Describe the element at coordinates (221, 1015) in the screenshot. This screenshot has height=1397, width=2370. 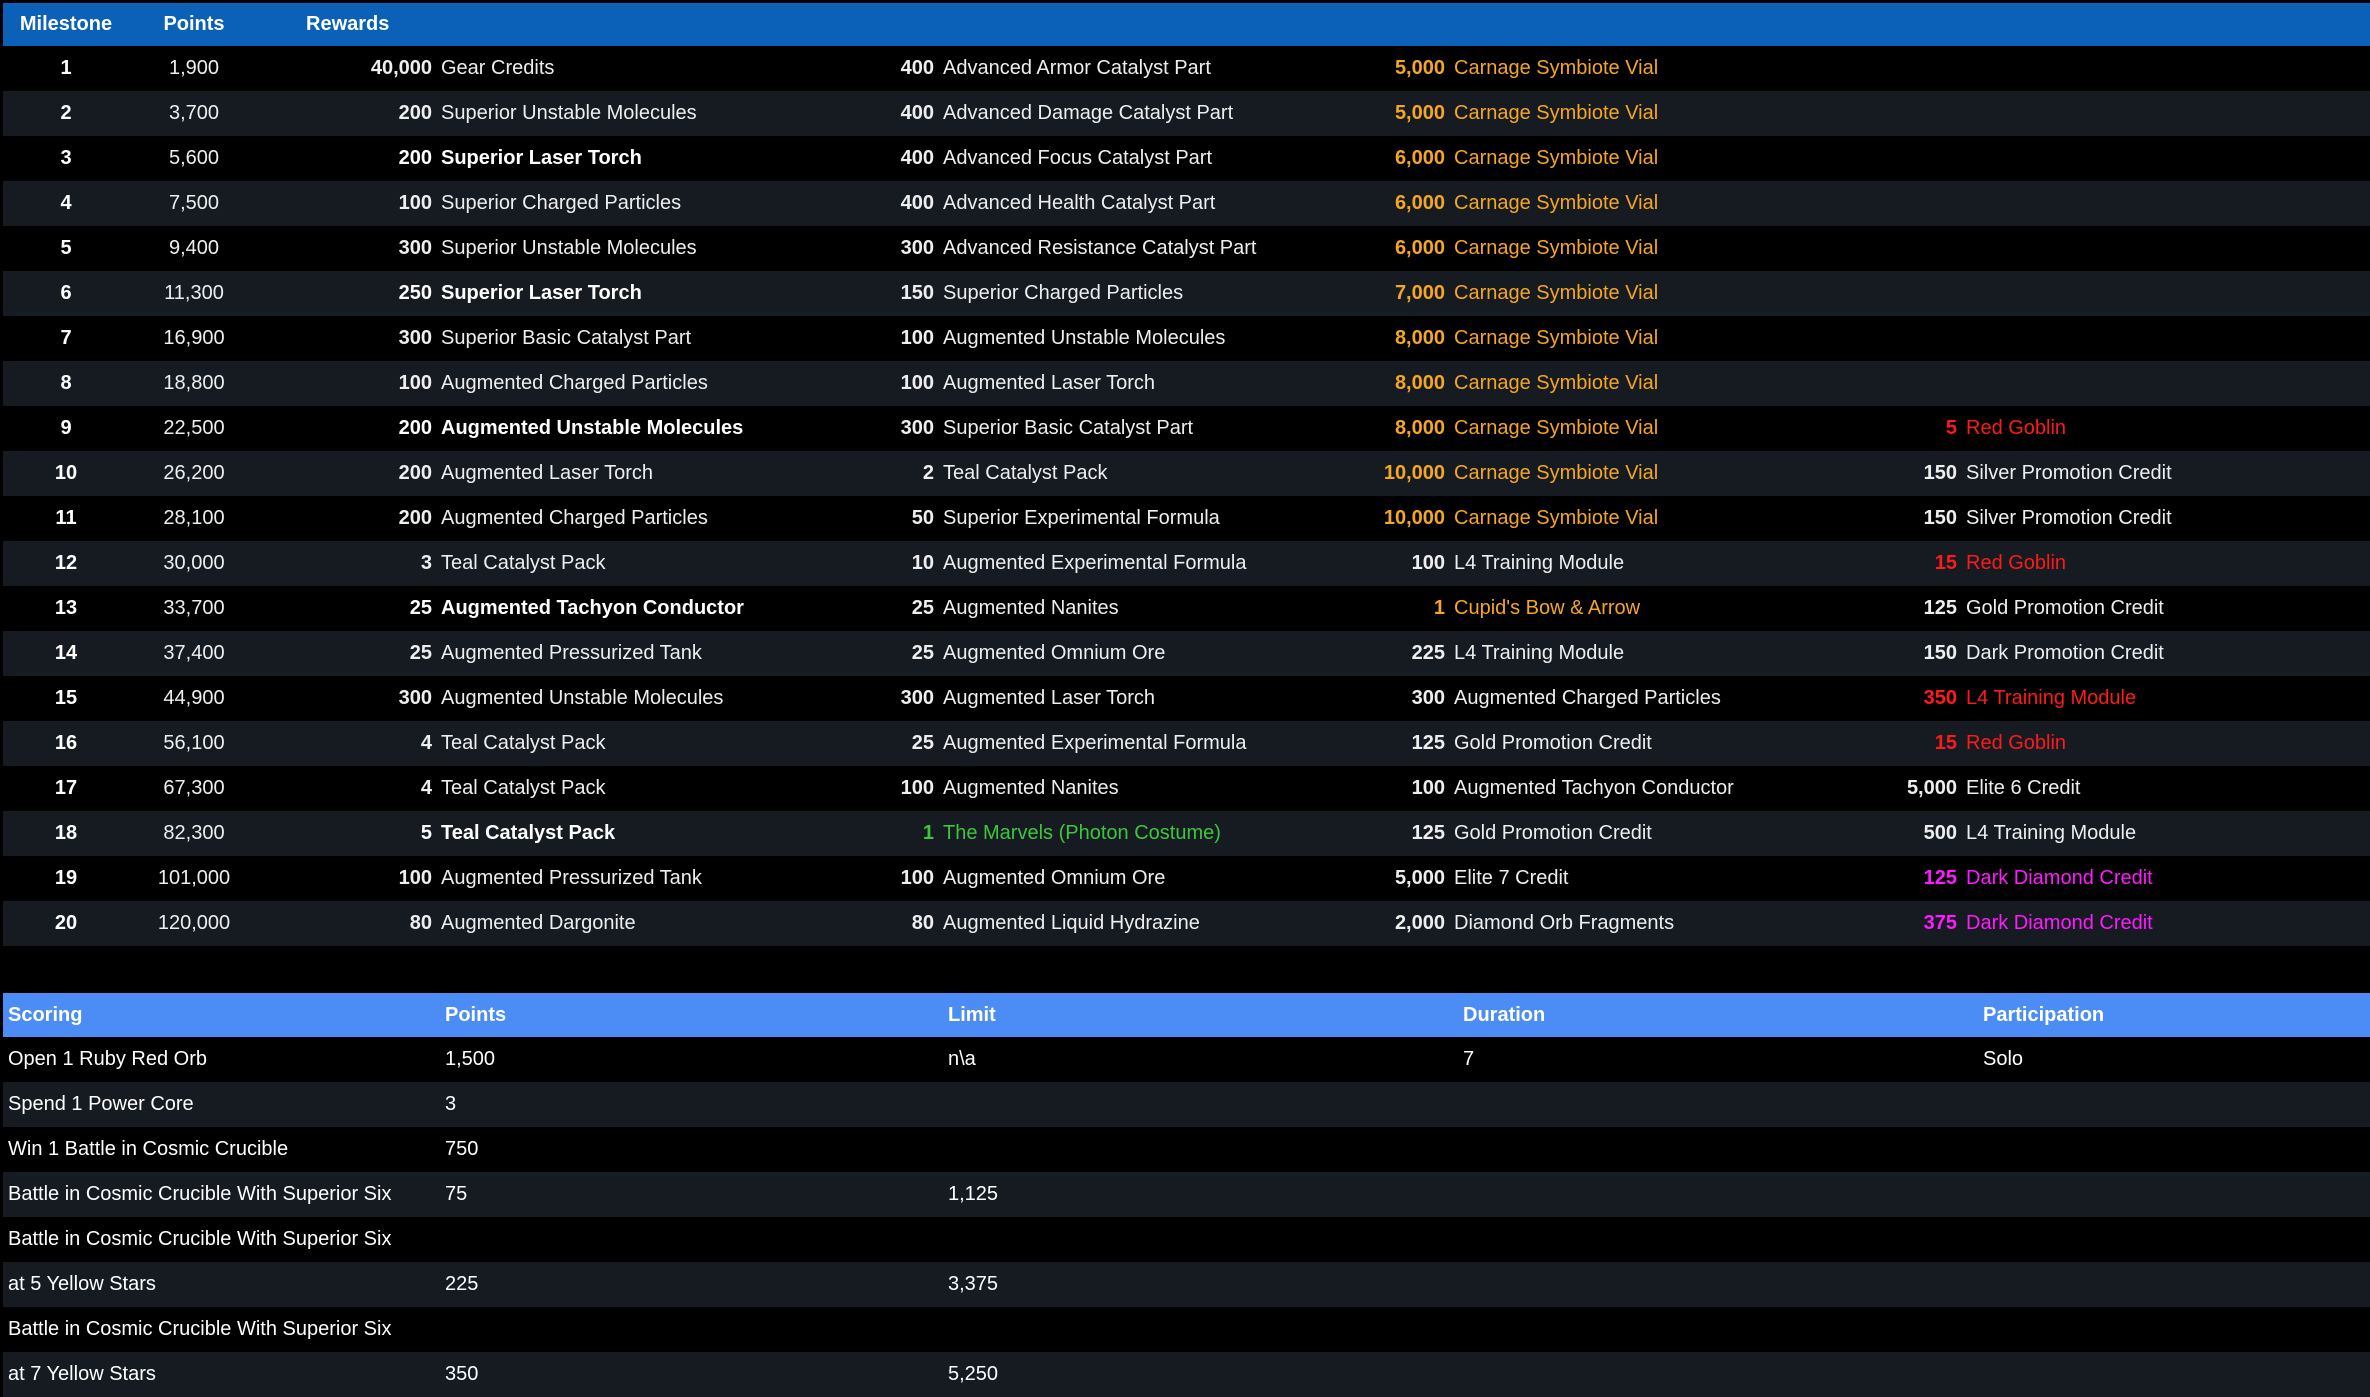
I see `scoring-header: Scoring` at that location.